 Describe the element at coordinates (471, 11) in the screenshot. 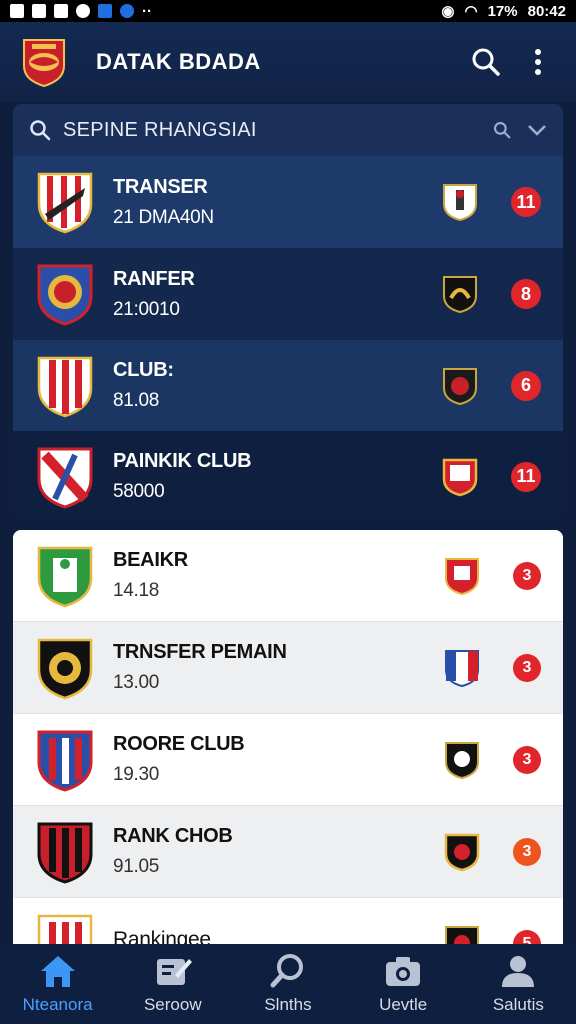

I see `wifi-icon: ◠` at that location.